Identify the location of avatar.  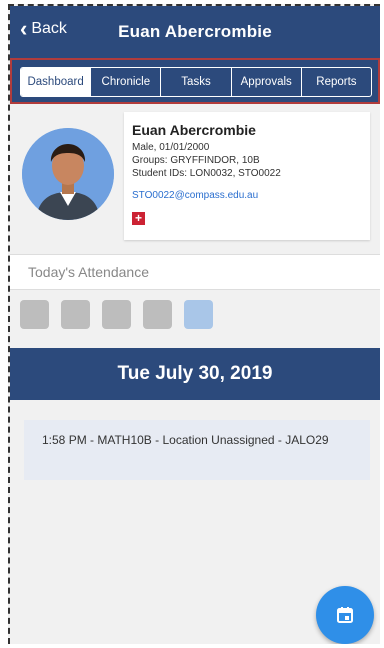
(68, 174).